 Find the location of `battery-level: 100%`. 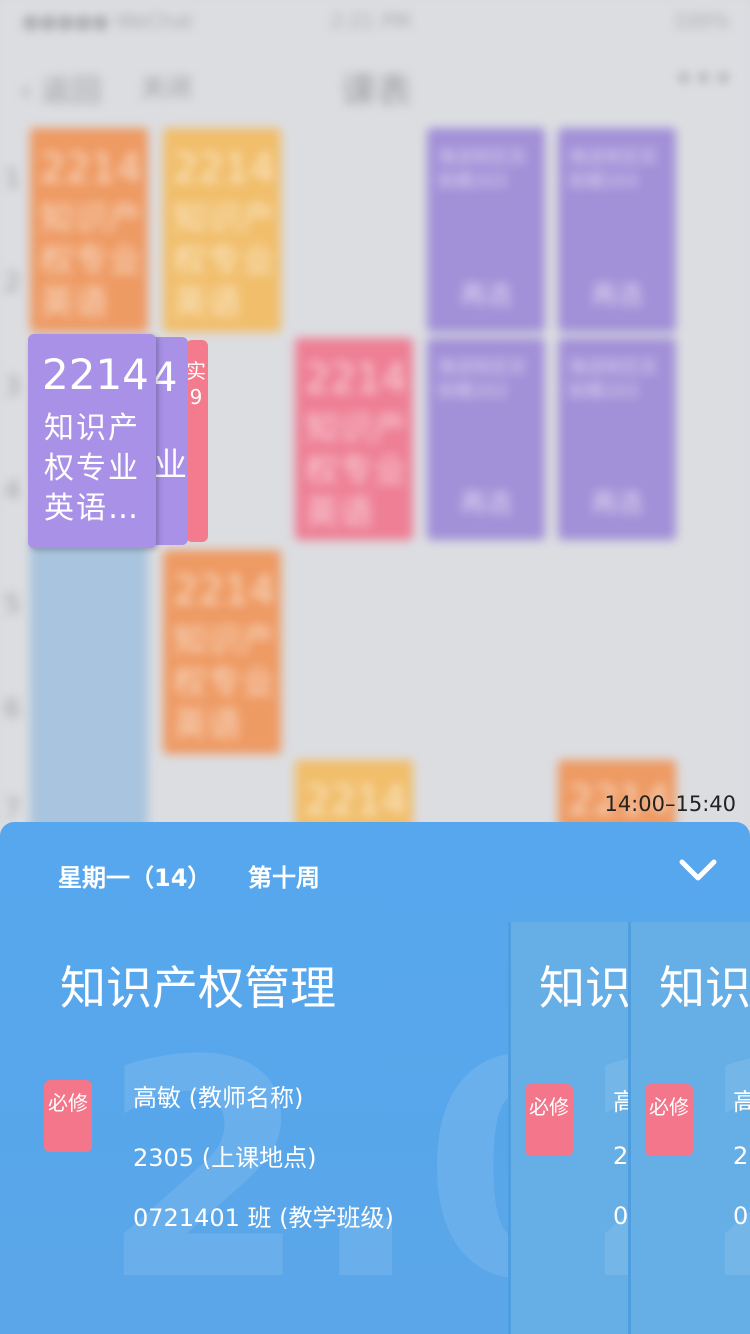

battery-level: 100% is located at coordinates (701, 21).